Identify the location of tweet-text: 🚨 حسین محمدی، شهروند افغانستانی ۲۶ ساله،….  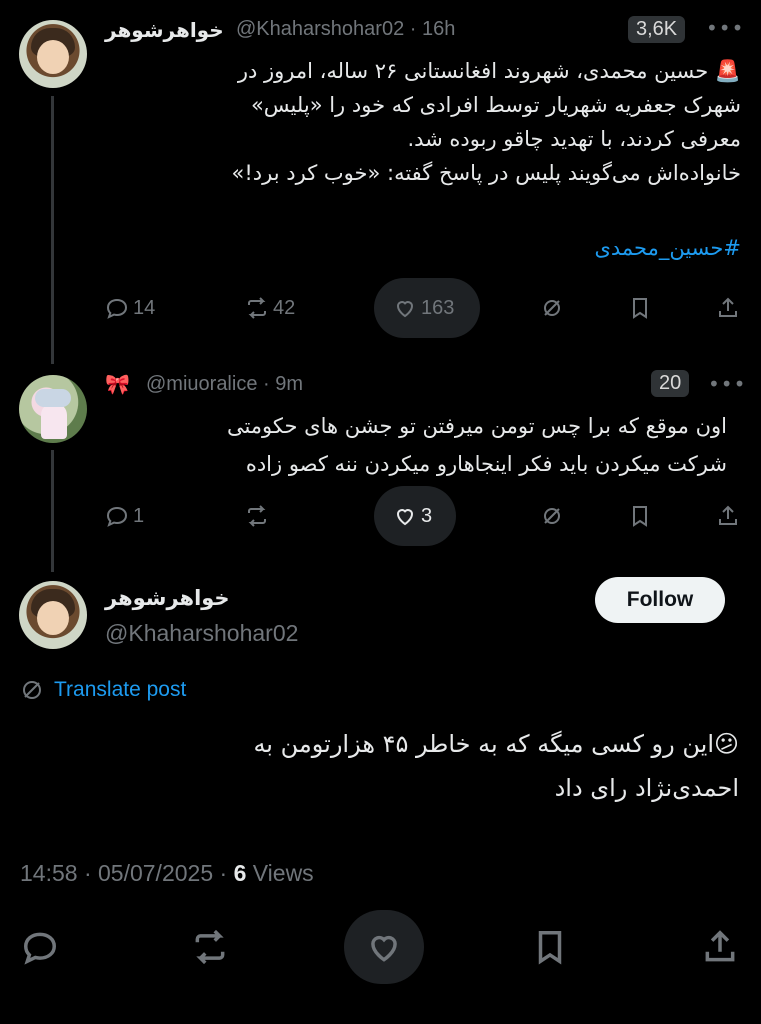
(411, 122).